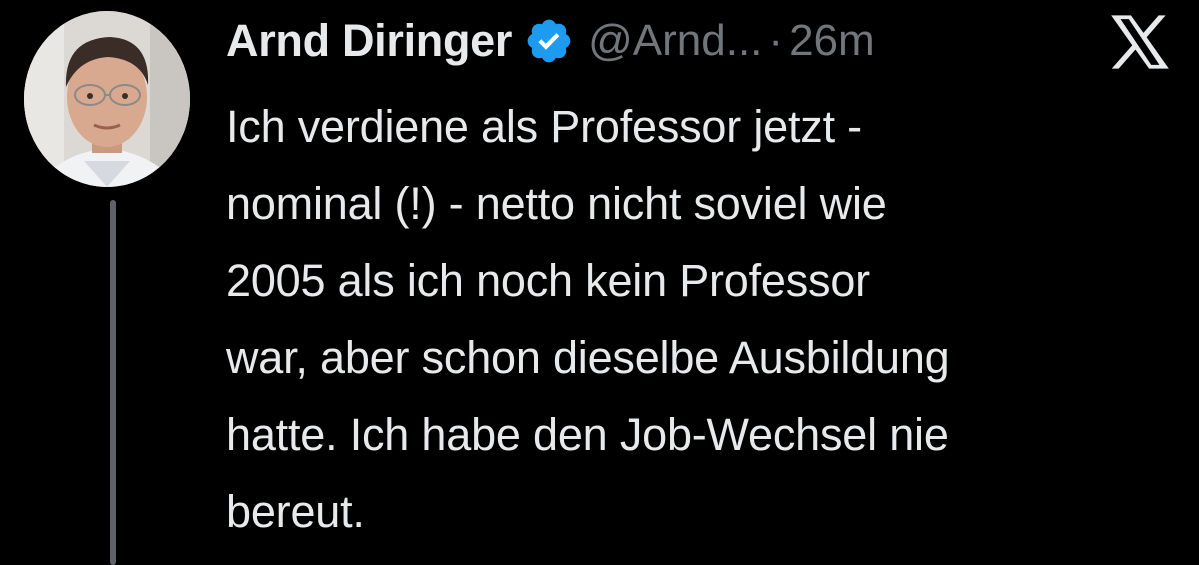 The image size is (1199, 565). I want to click on avatar, so click(107, 99).